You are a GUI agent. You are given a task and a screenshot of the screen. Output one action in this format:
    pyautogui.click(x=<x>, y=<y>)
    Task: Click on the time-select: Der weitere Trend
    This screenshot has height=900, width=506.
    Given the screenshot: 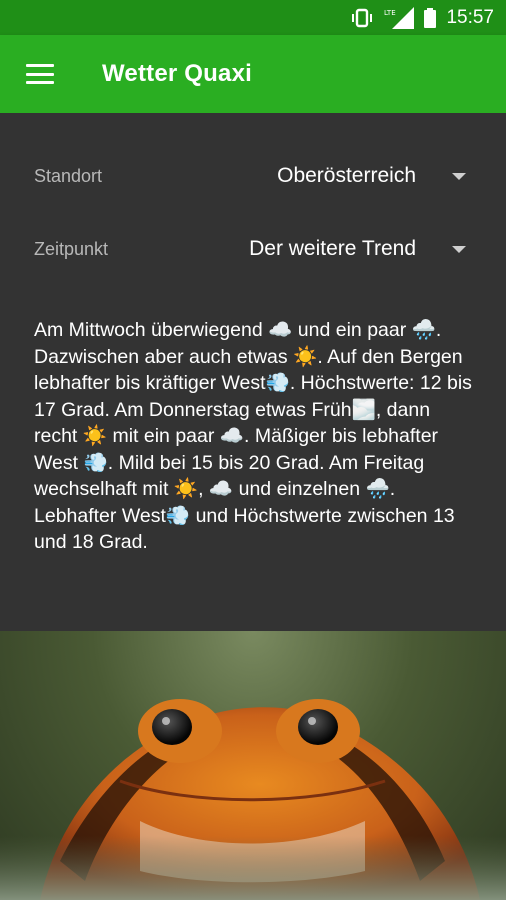 What is the action you would take?
    pyautogui.click(x=361, y=249)
    